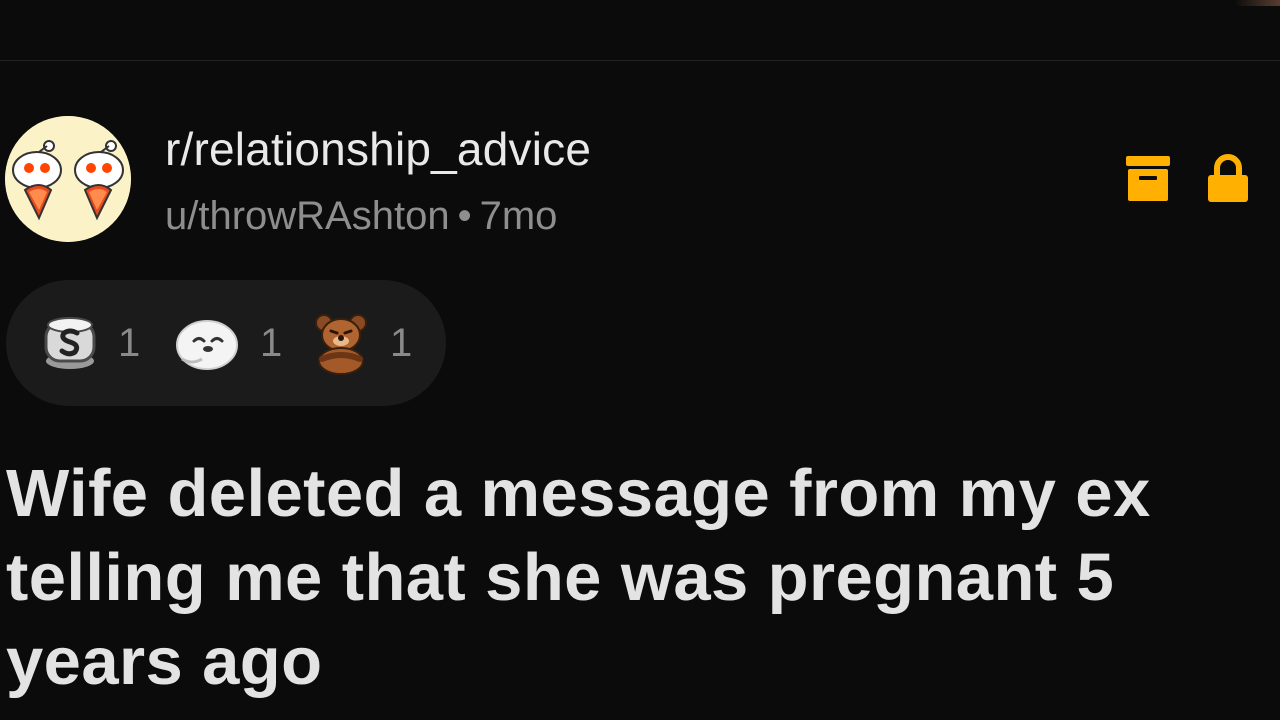 The height and width of the screenshot is (720, 1280). What do you see at coordinates (68, 179) in the screenshot?
I see `subreddit-avatar-icon` at bounding box center [68, 179].